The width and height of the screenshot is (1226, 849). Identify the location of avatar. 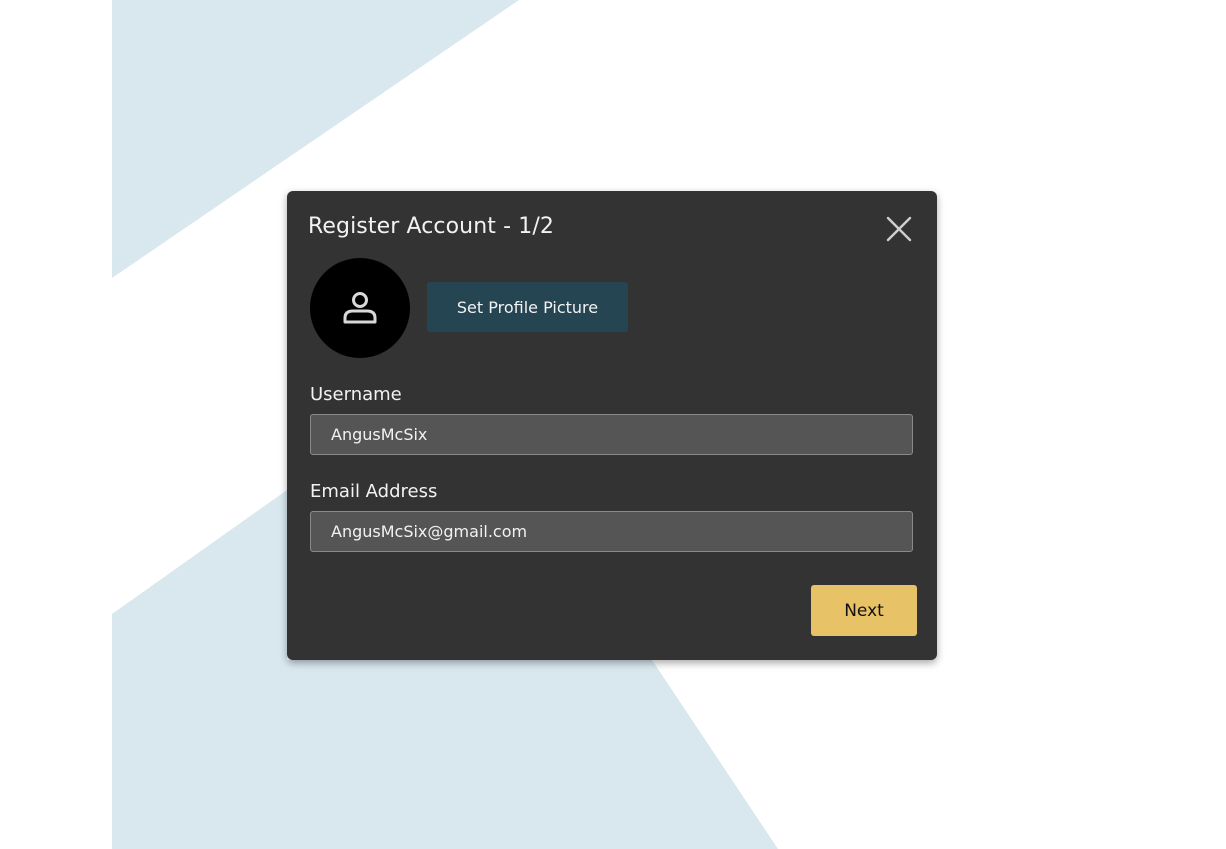
(360, 308).